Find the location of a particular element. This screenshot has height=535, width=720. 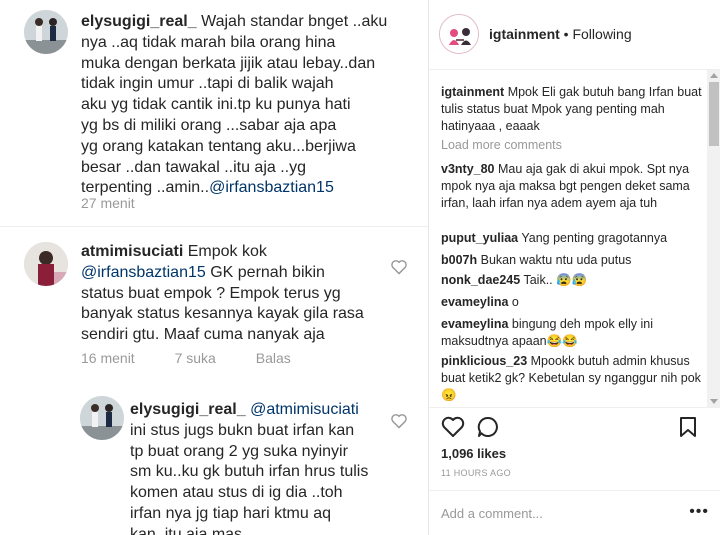

comment-username: atmimisuciati is located at coordinates (132, 251).